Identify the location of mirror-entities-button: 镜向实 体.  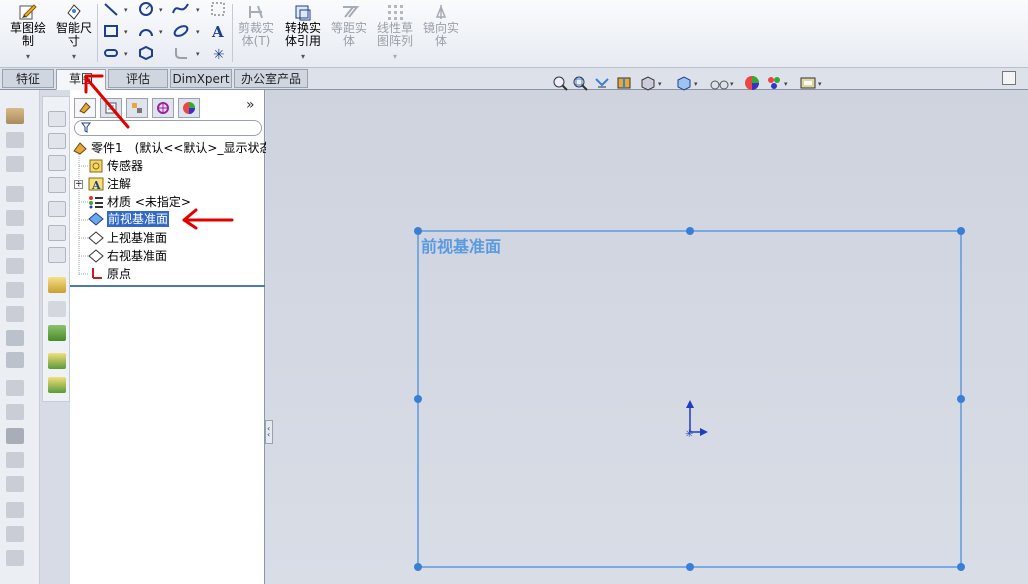
(441, 25).